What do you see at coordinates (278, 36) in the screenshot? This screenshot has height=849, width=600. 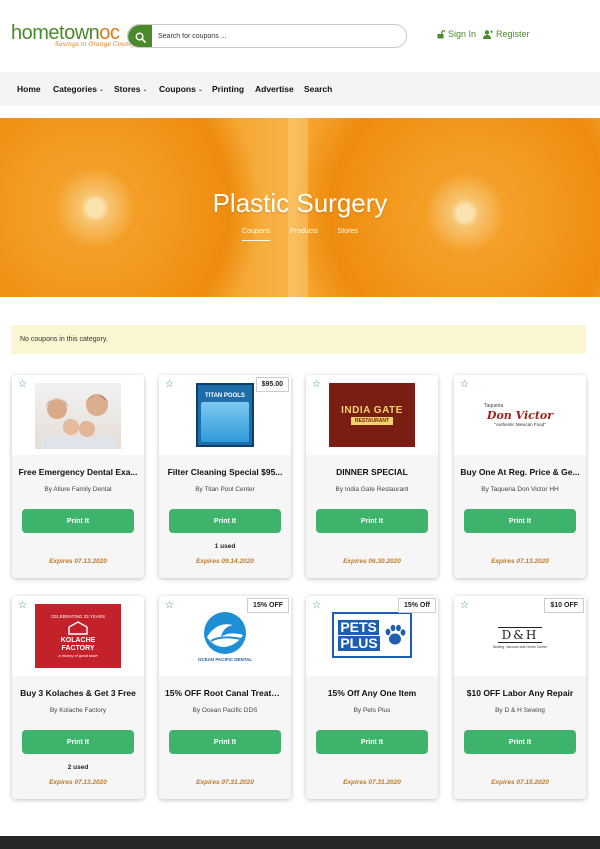 I see `search-input` at bounding box center [278, 36].